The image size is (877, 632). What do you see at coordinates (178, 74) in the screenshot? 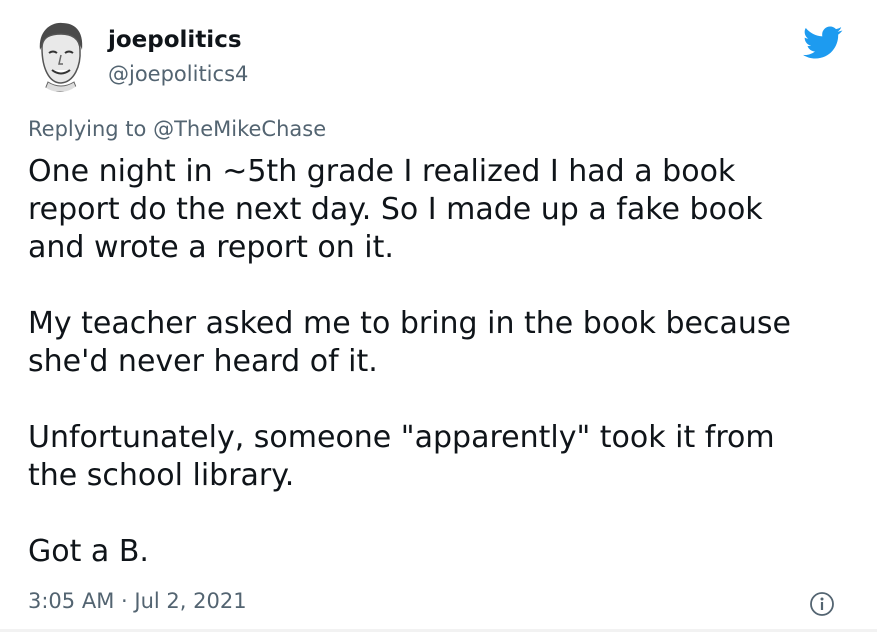
I see `user-handle: @joepolitics4` at bounding box center [178, 74].